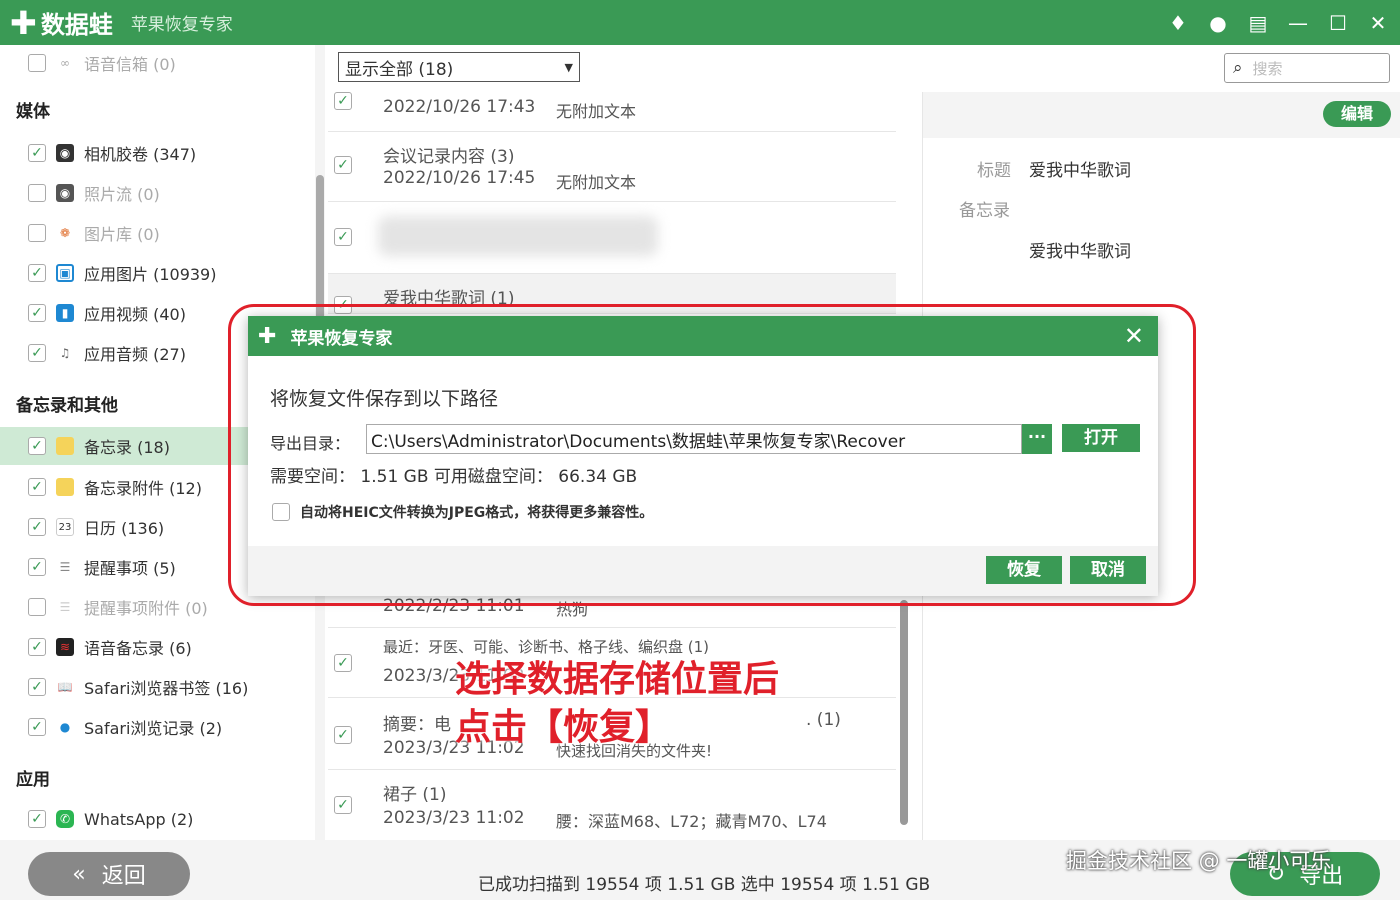 This screenshot has height=900, width=1400. What do you see at coordinates (568, 67) in the screenshot?
I see `chevron-down-icon: ▼` at bounding box center [568, 67].